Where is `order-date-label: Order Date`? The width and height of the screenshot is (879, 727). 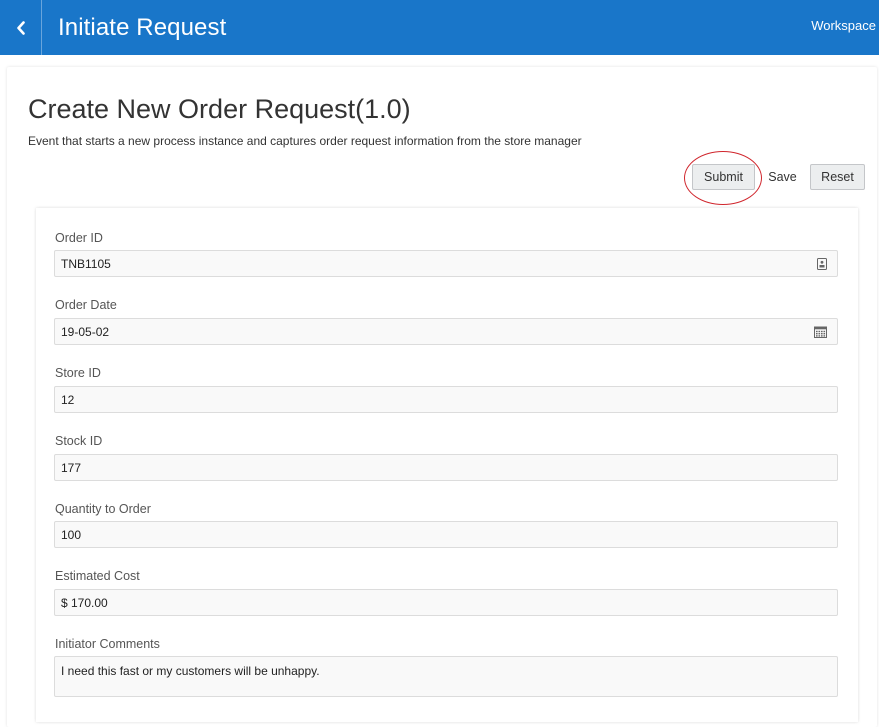 order-date-label: Order Date is located at coordinates (86, 305).